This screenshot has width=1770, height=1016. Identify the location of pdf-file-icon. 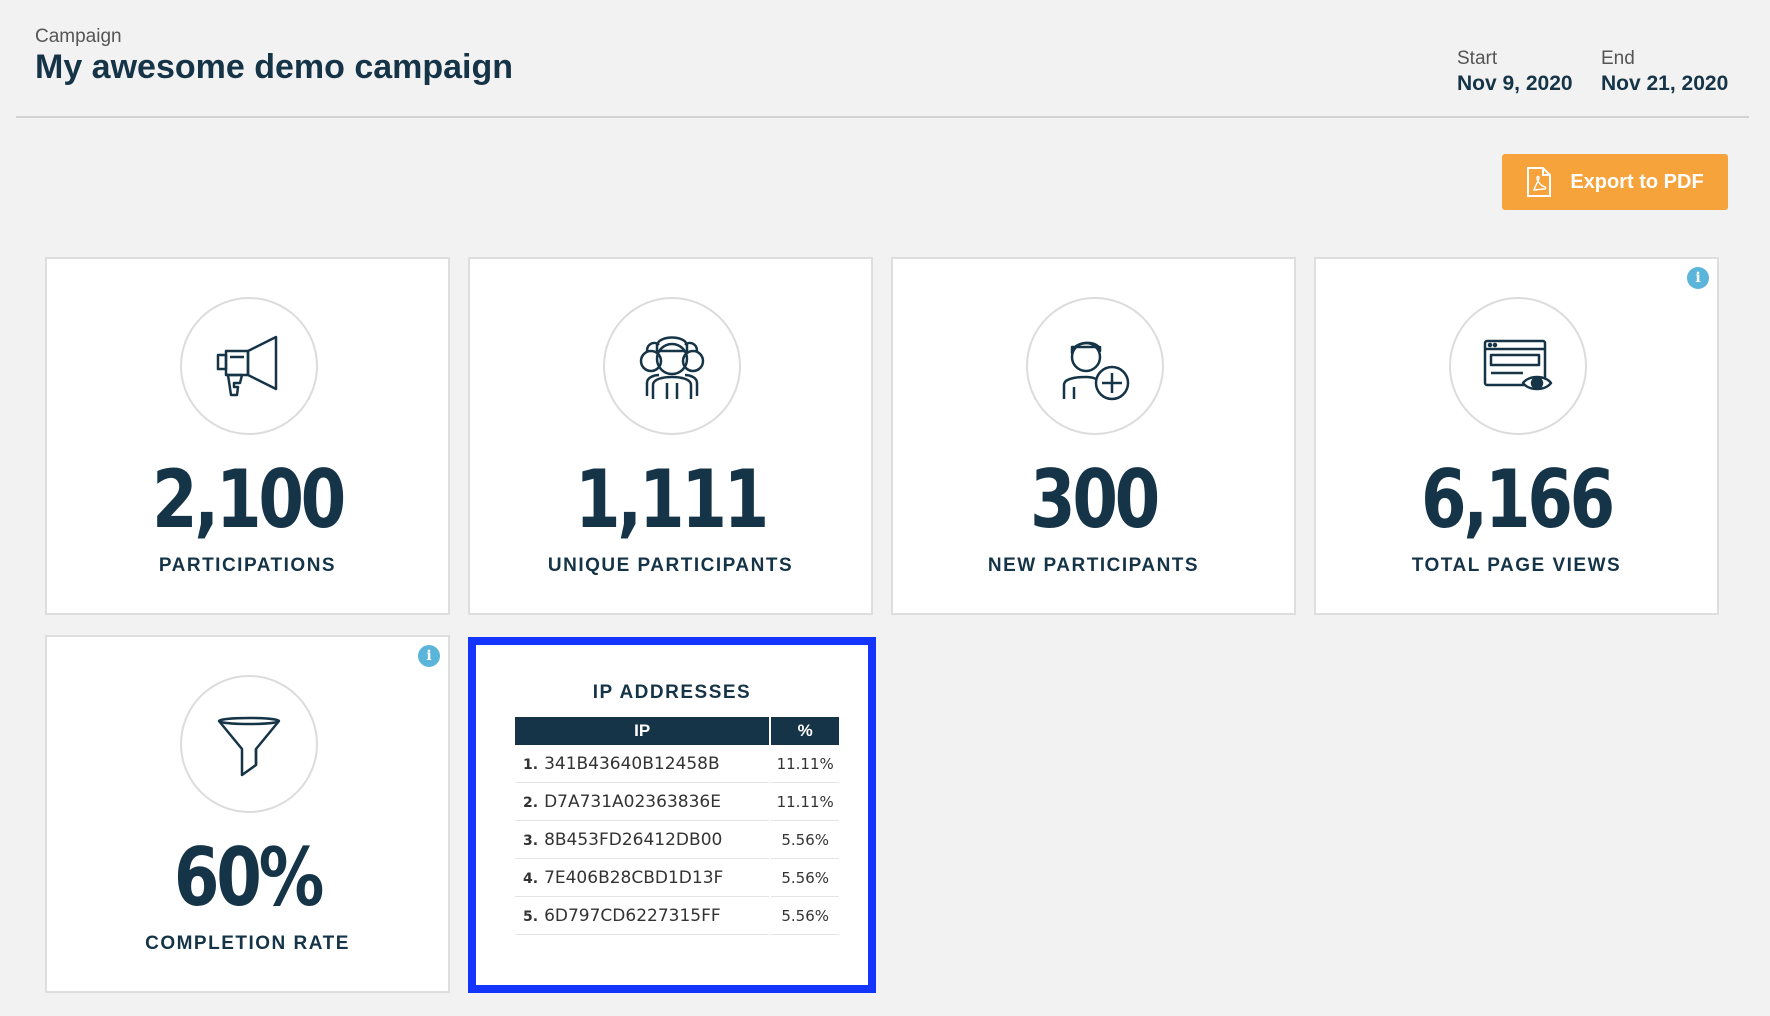
(1539, 182).